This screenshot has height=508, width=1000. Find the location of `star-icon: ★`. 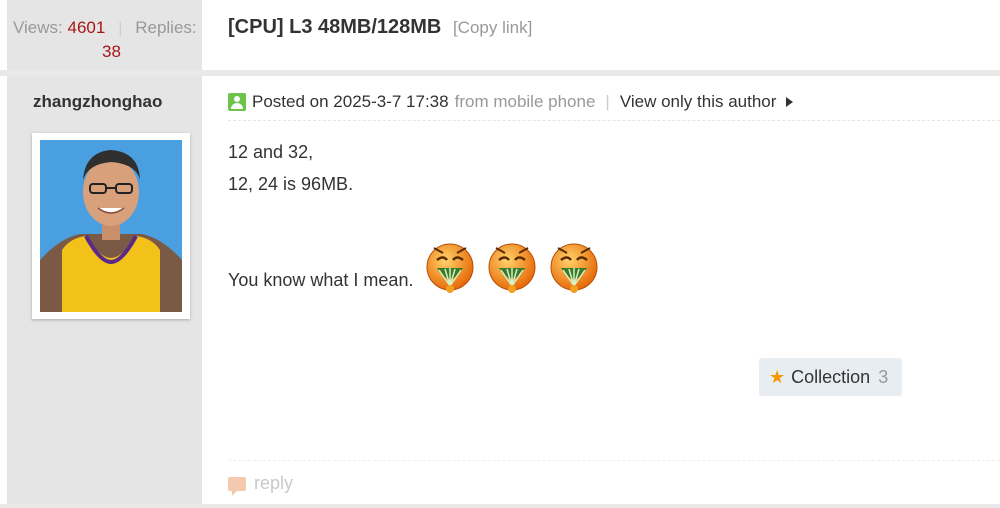

star-icon: ★ is located at coordinates (777, 376).